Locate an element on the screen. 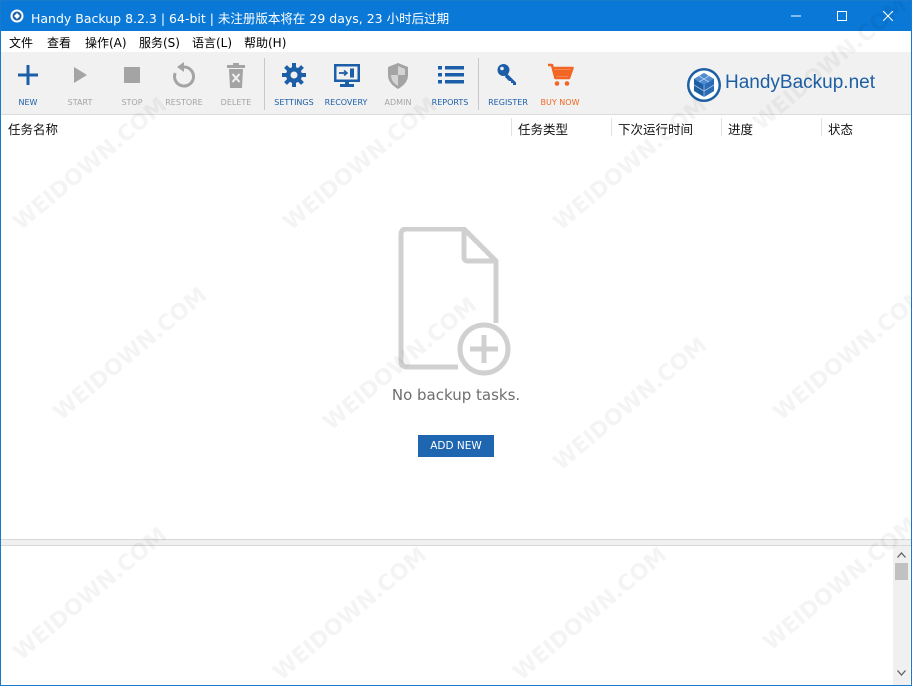 This screenshot has height=687, width=912. settings-button: SETTINGS is located at coordinates (294, 83).